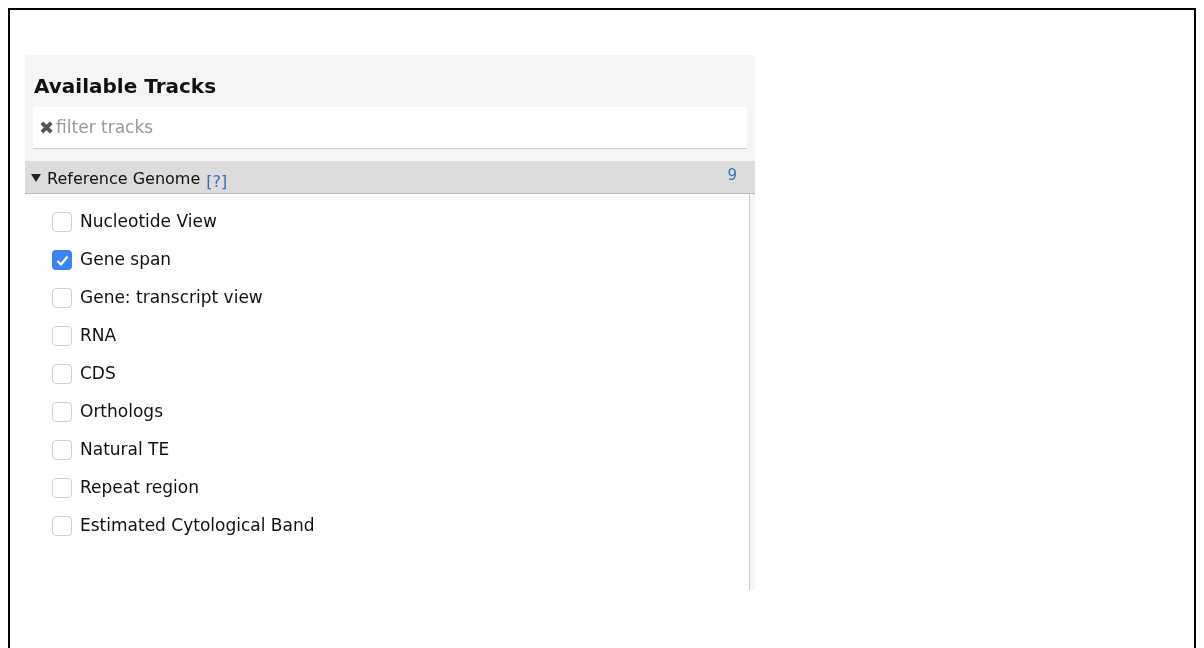 The height and width of the screenshot is (648, 1204). Describe the element at coordinates (217, 182) in the screenshot. I see `help-link: [?]` at that location.